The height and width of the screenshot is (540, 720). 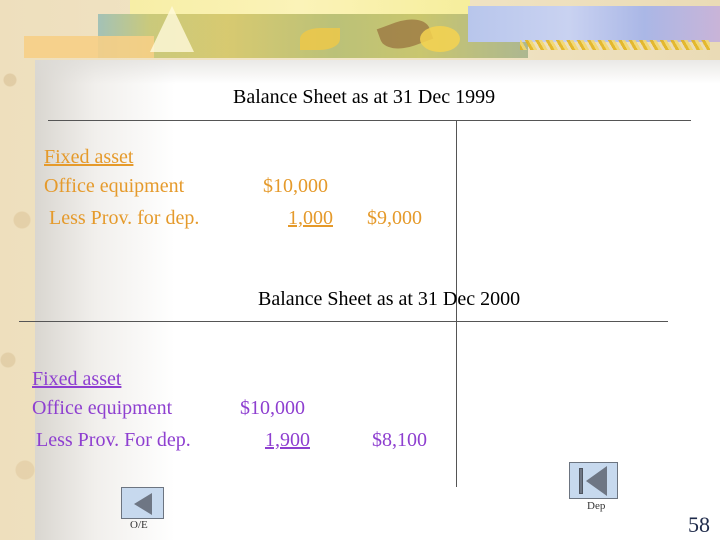 I want to click on depreciation-label-1999: Less Prov. for dep., so click(x=124, y=218).